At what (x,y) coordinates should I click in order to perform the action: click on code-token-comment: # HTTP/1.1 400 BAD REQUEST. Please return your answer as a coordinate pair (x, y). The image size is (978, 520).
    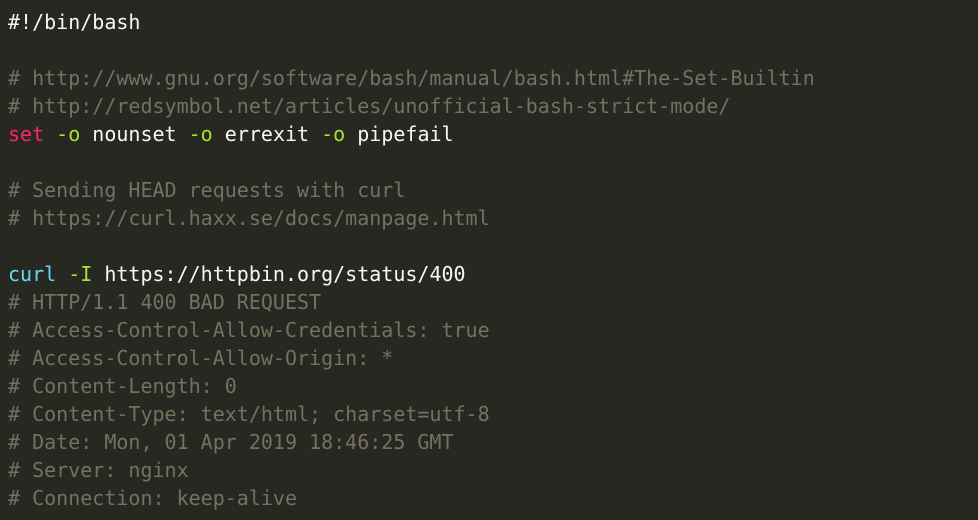
    Looking at the image, I should click on (165, 302).